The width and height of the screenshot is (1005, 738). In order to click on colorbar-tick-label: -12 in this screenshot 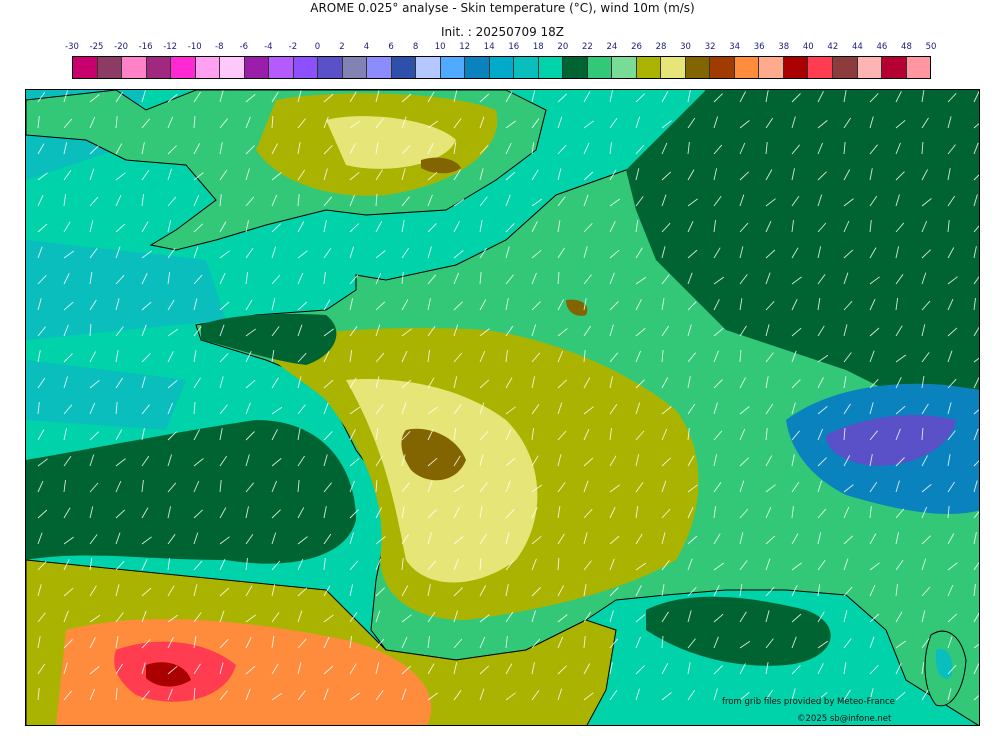, I will do `click(170, 47)`.